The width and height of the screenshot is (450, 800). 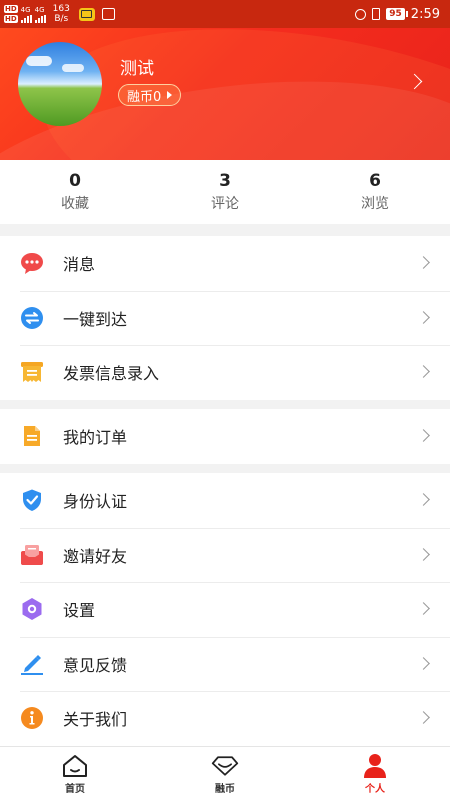 I want to click on exchange-icon, so click(x=32, y=318).